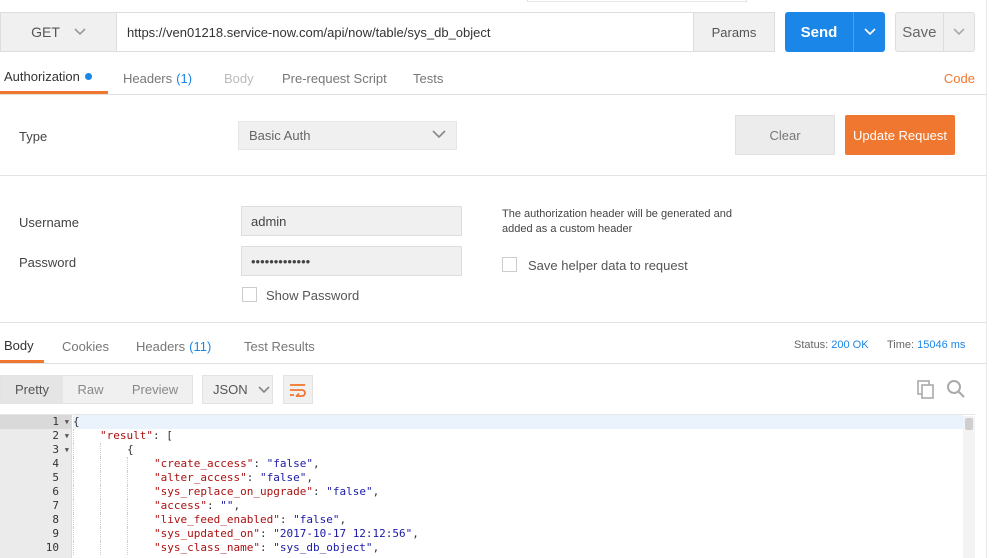 This screenshot has height=558, width=996. I want to click on wrap-lines-button, so click(298, 389).